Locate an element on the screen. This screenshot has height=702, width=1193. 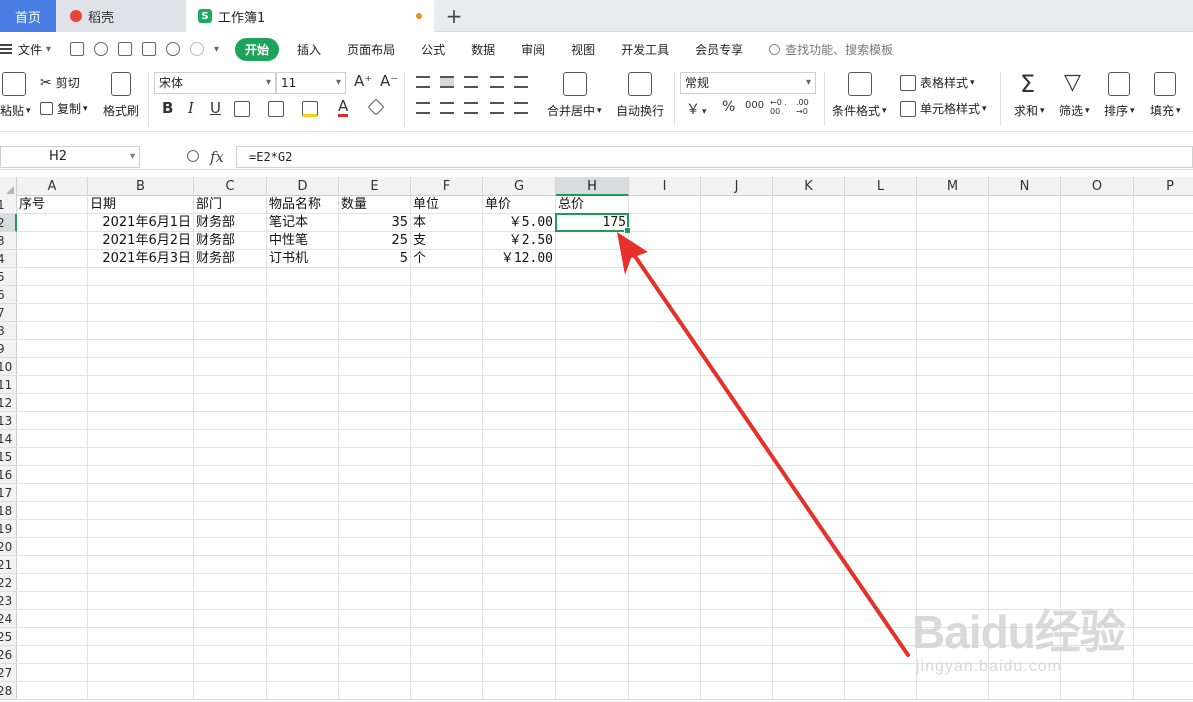
row-header-24: 24 is located at coordinates (8, 619).